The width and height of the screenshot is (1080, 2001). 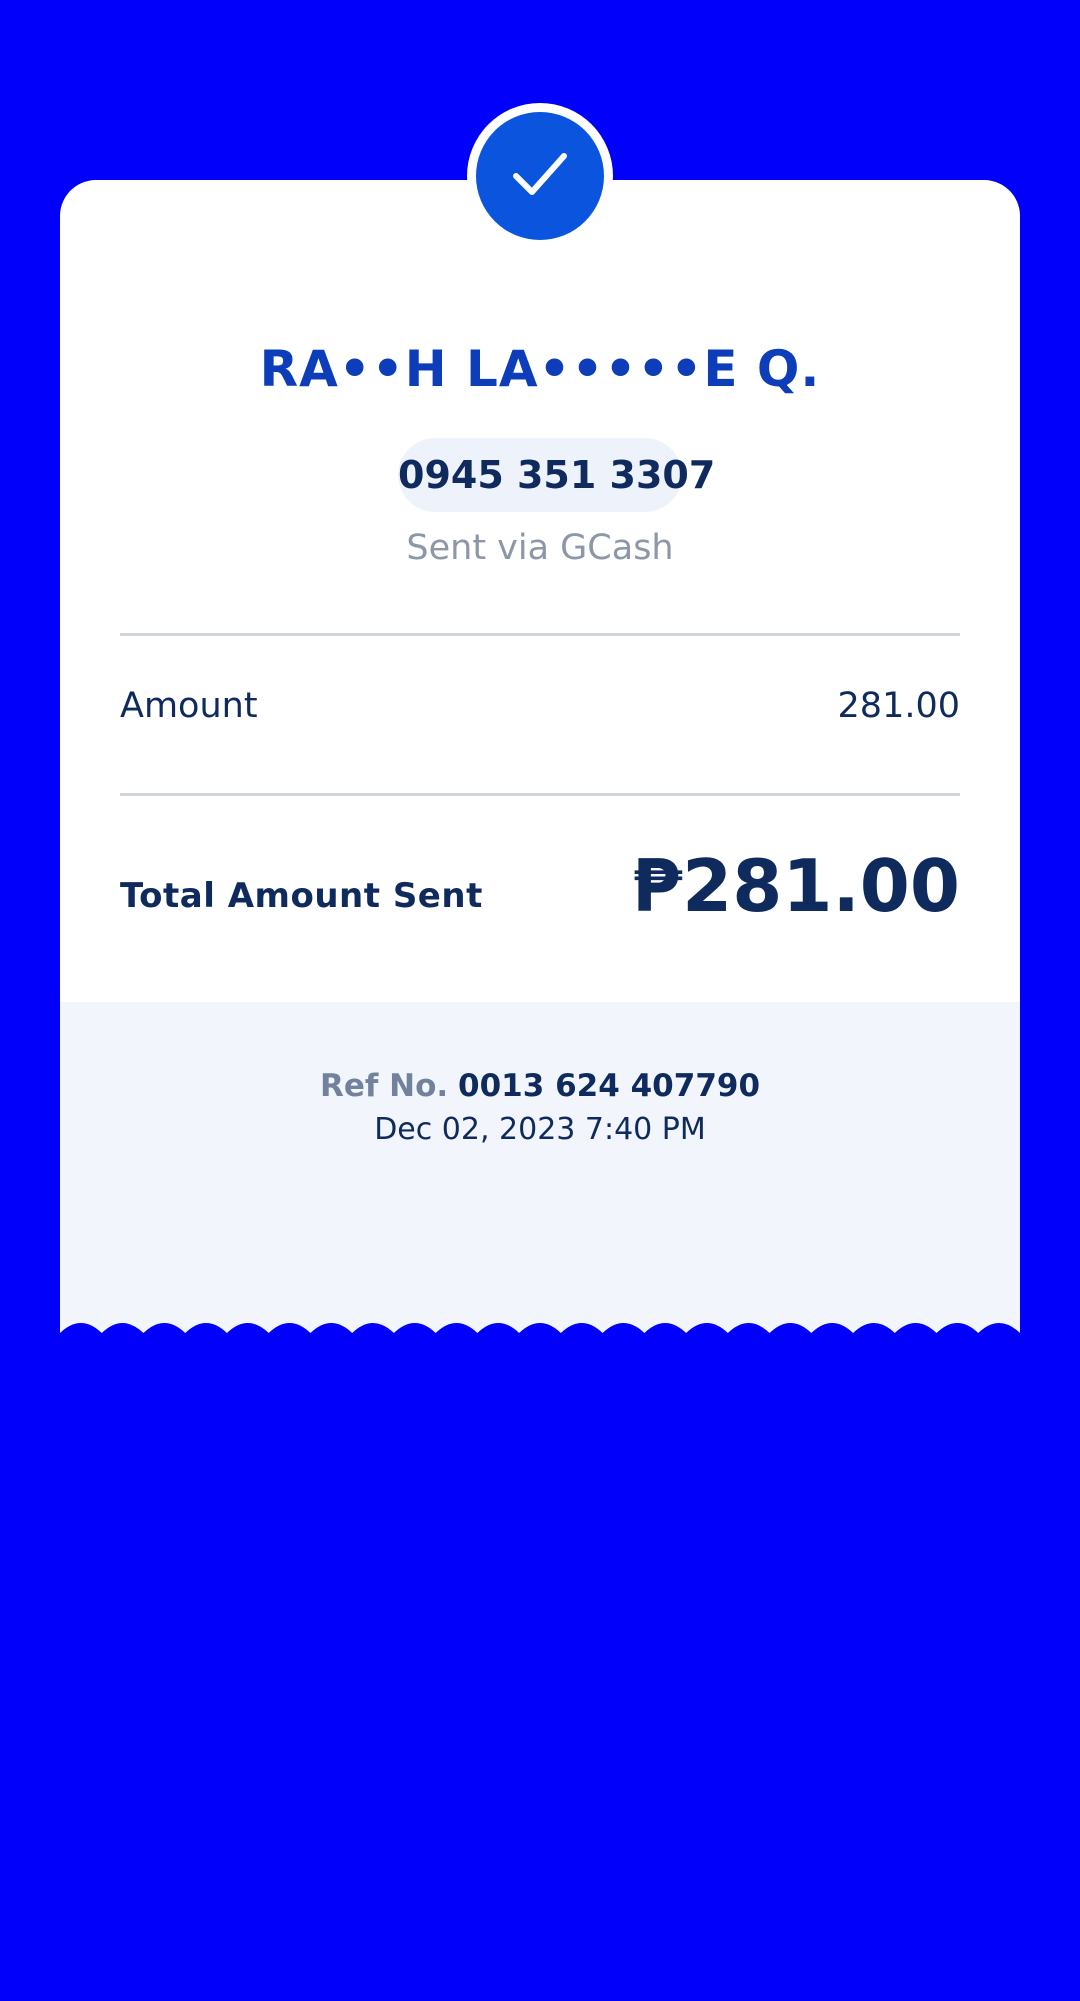 What do you see at coordinates (189, 706) in the screenshot?
I see `amount-label: Amount` at bounding box center [189, 706].